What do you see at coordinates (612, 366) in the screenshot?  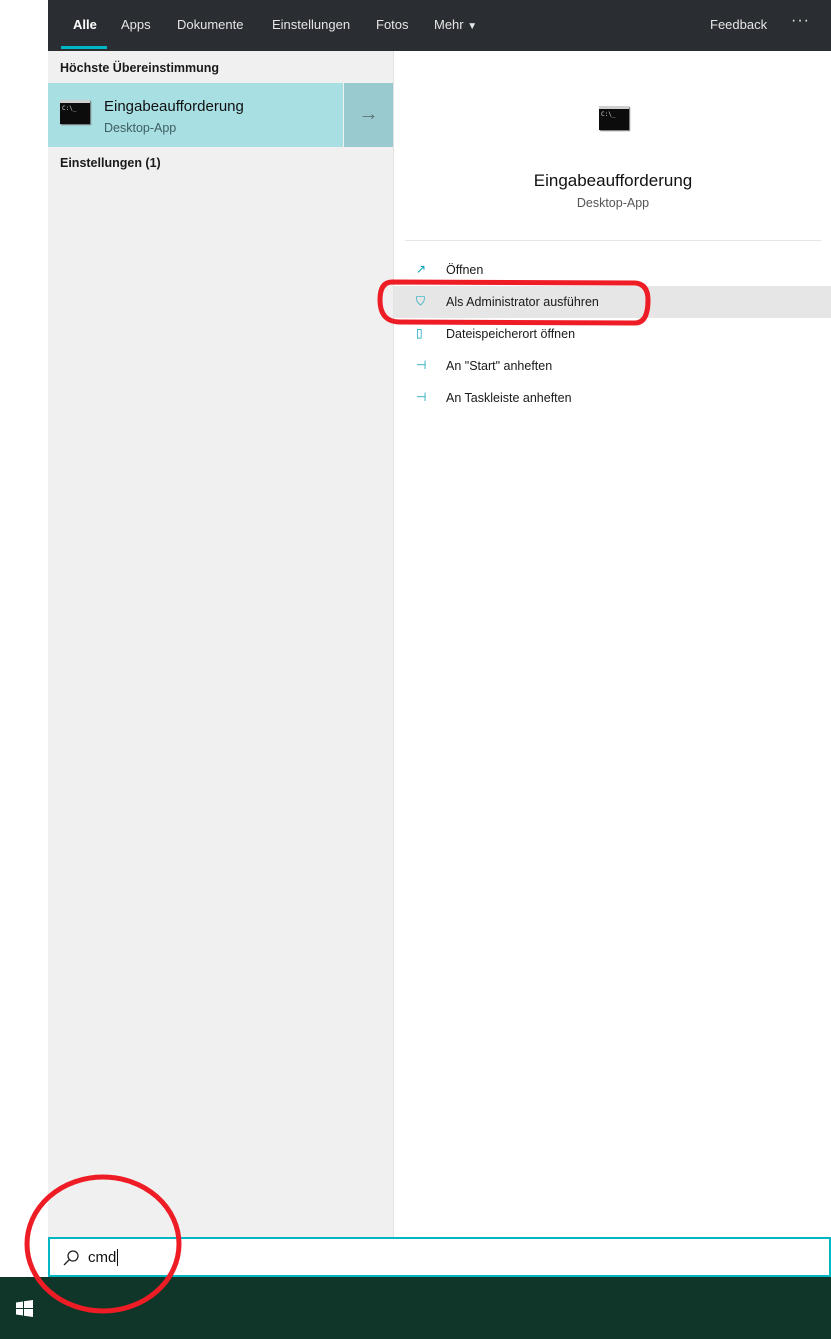 I see `action-pin-start: ⊣ An "Start" anheften` at bounding box center [612, 366].